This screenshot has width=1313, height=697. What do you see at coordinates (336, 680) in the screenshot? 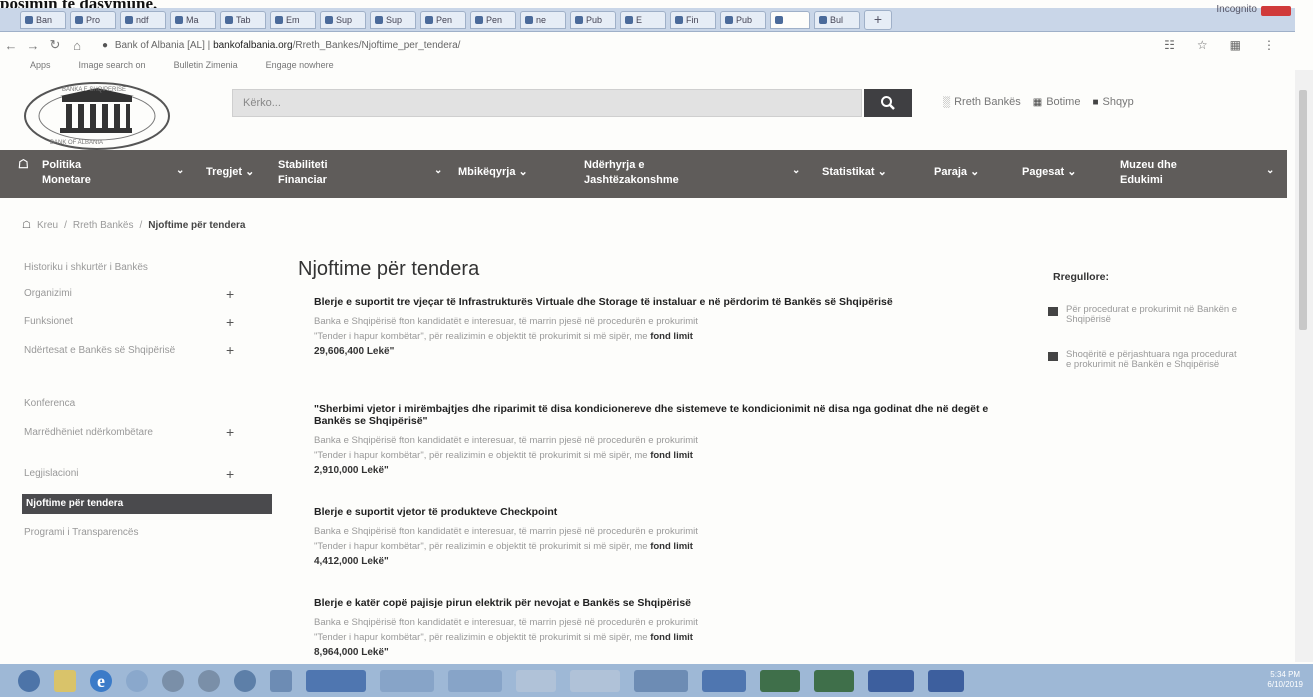
I see `outlook-icon` at bounding box center [336, 680].